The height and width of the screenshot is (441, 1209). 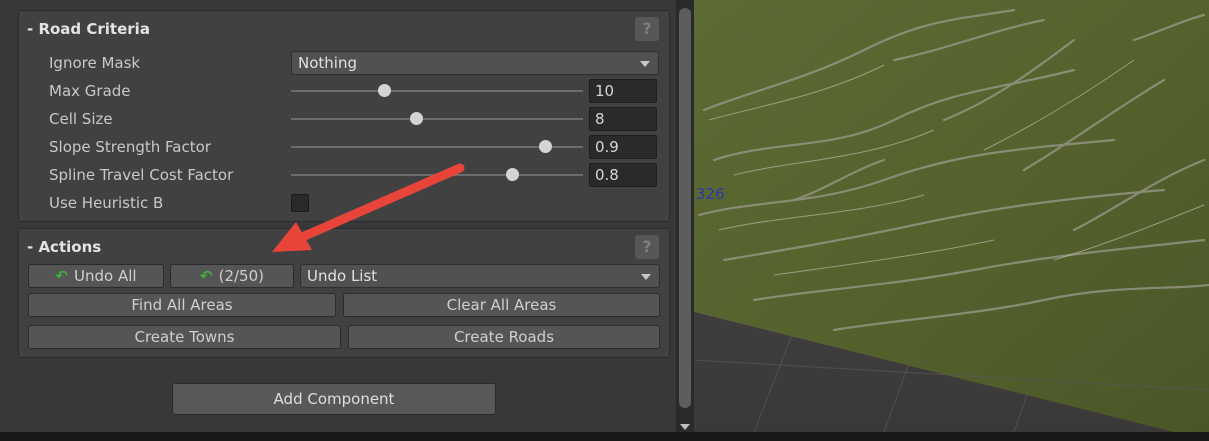 What do you see at coordinates (81, 119) in the screenshot?
I see `cell-size-label: Cell Size` at bounding box center [81, 119].